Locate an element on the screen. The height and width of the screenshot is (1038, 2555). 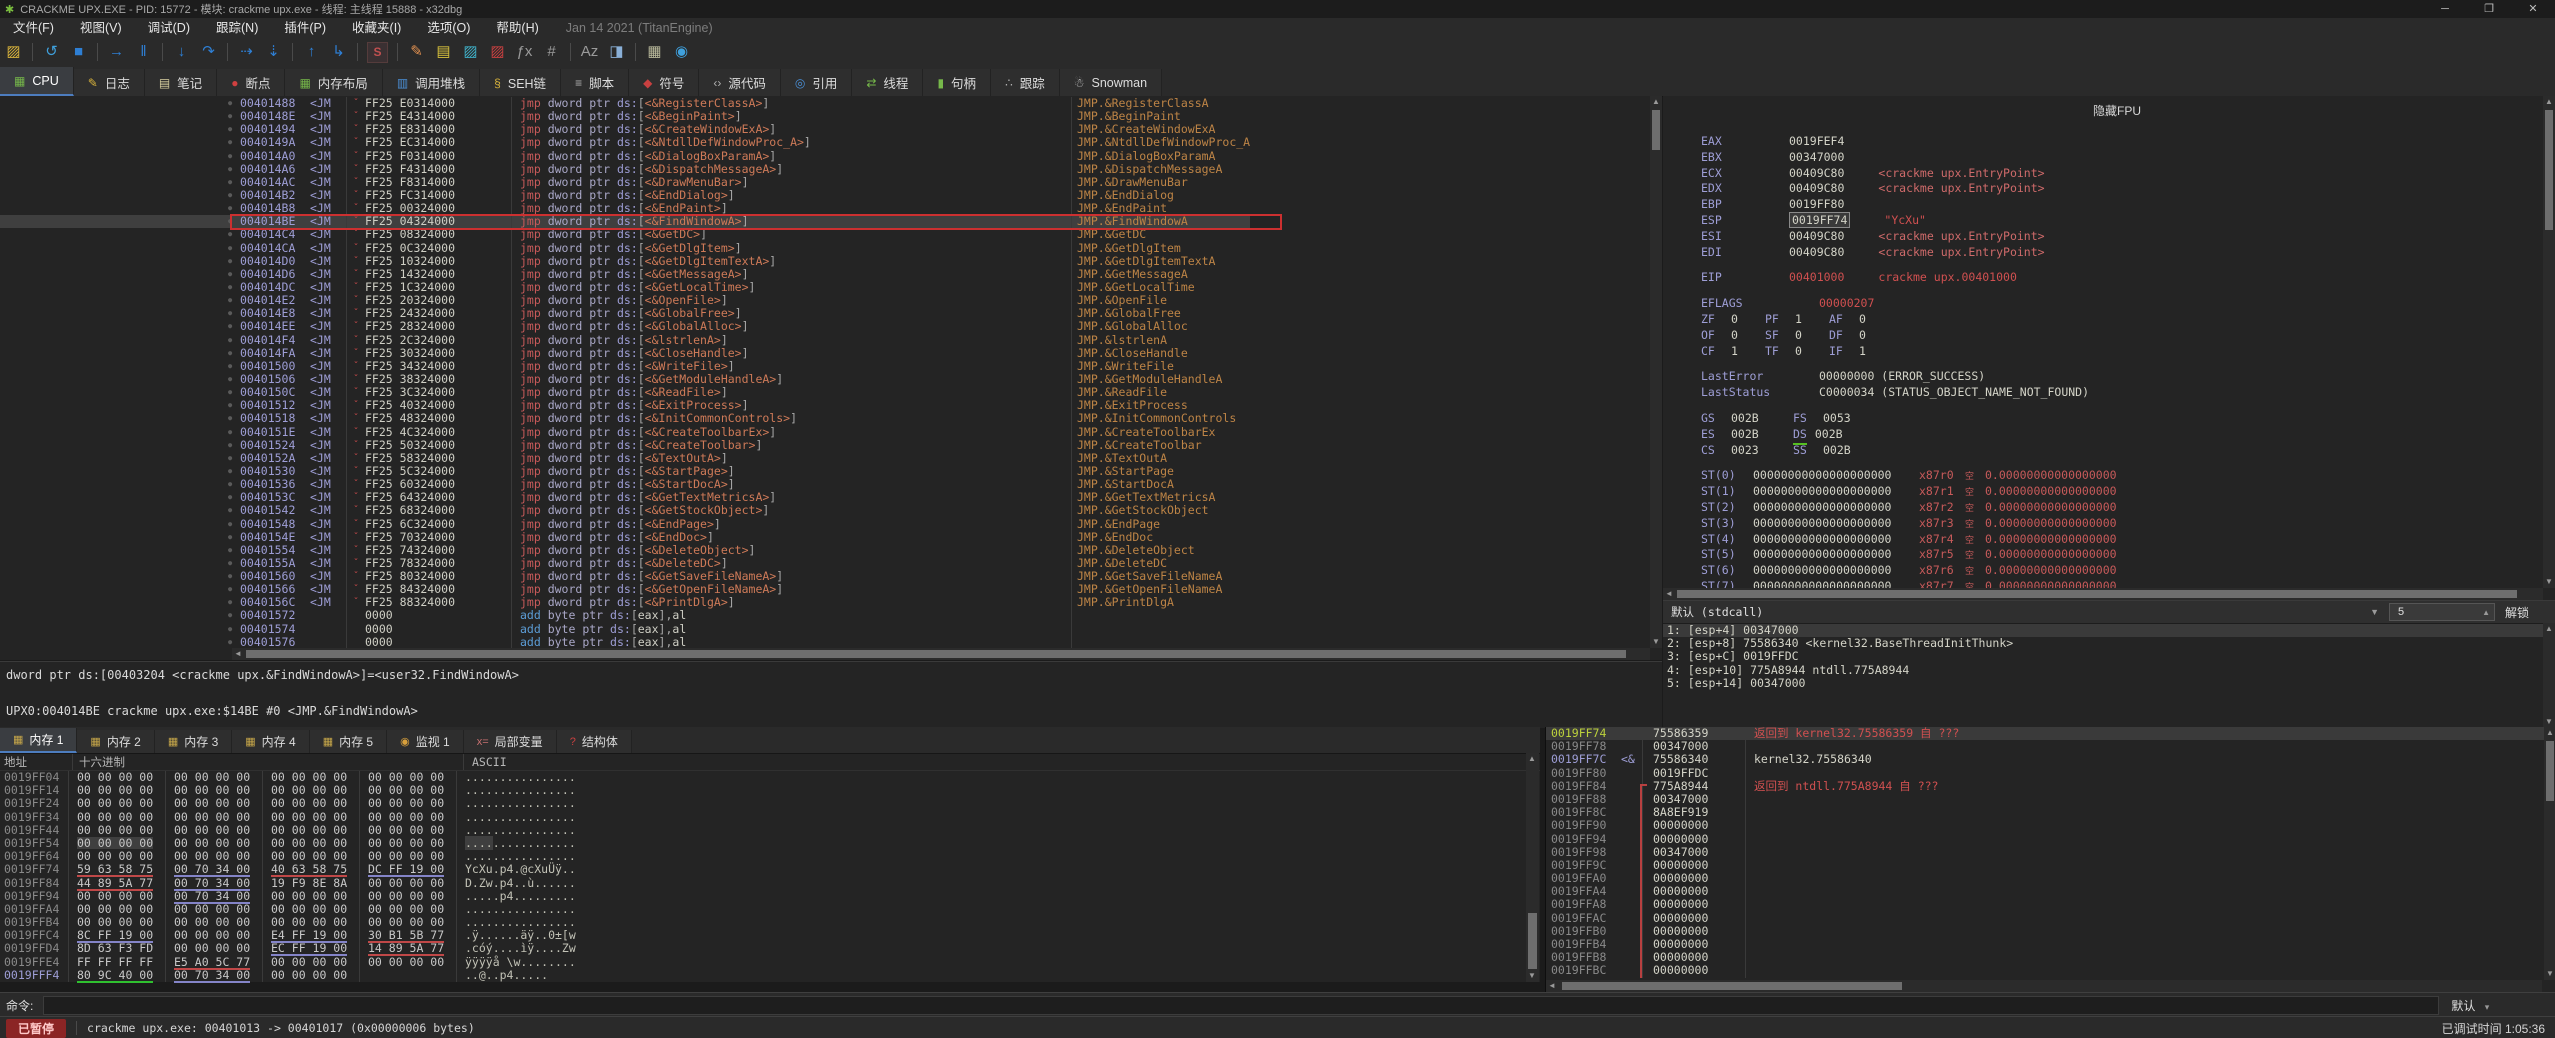
seh-chain-icon: S is located at coordinates (377, 52).